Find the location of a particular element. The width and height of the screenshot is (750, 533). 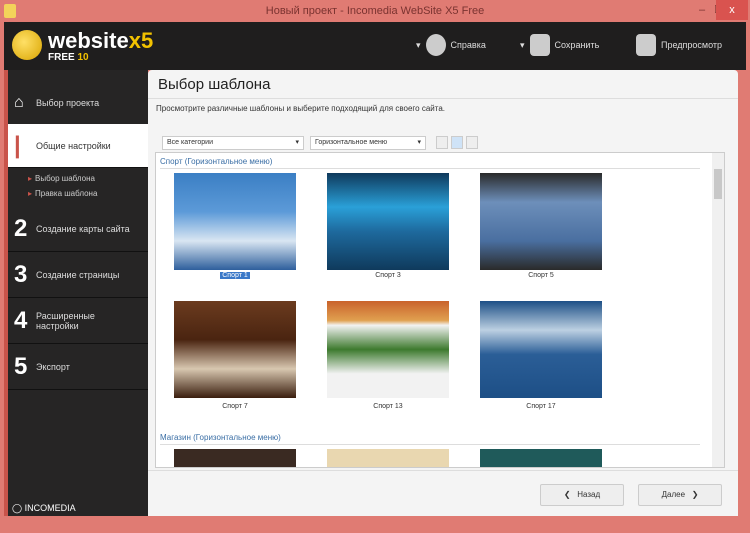

template-label: Спорт 13 is located at coordinates (388, 406).